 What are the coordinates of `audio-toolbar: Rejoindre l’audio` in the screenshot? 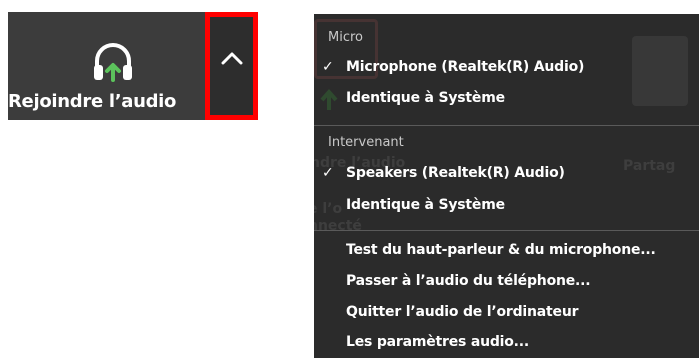 It's located at (133, 66).